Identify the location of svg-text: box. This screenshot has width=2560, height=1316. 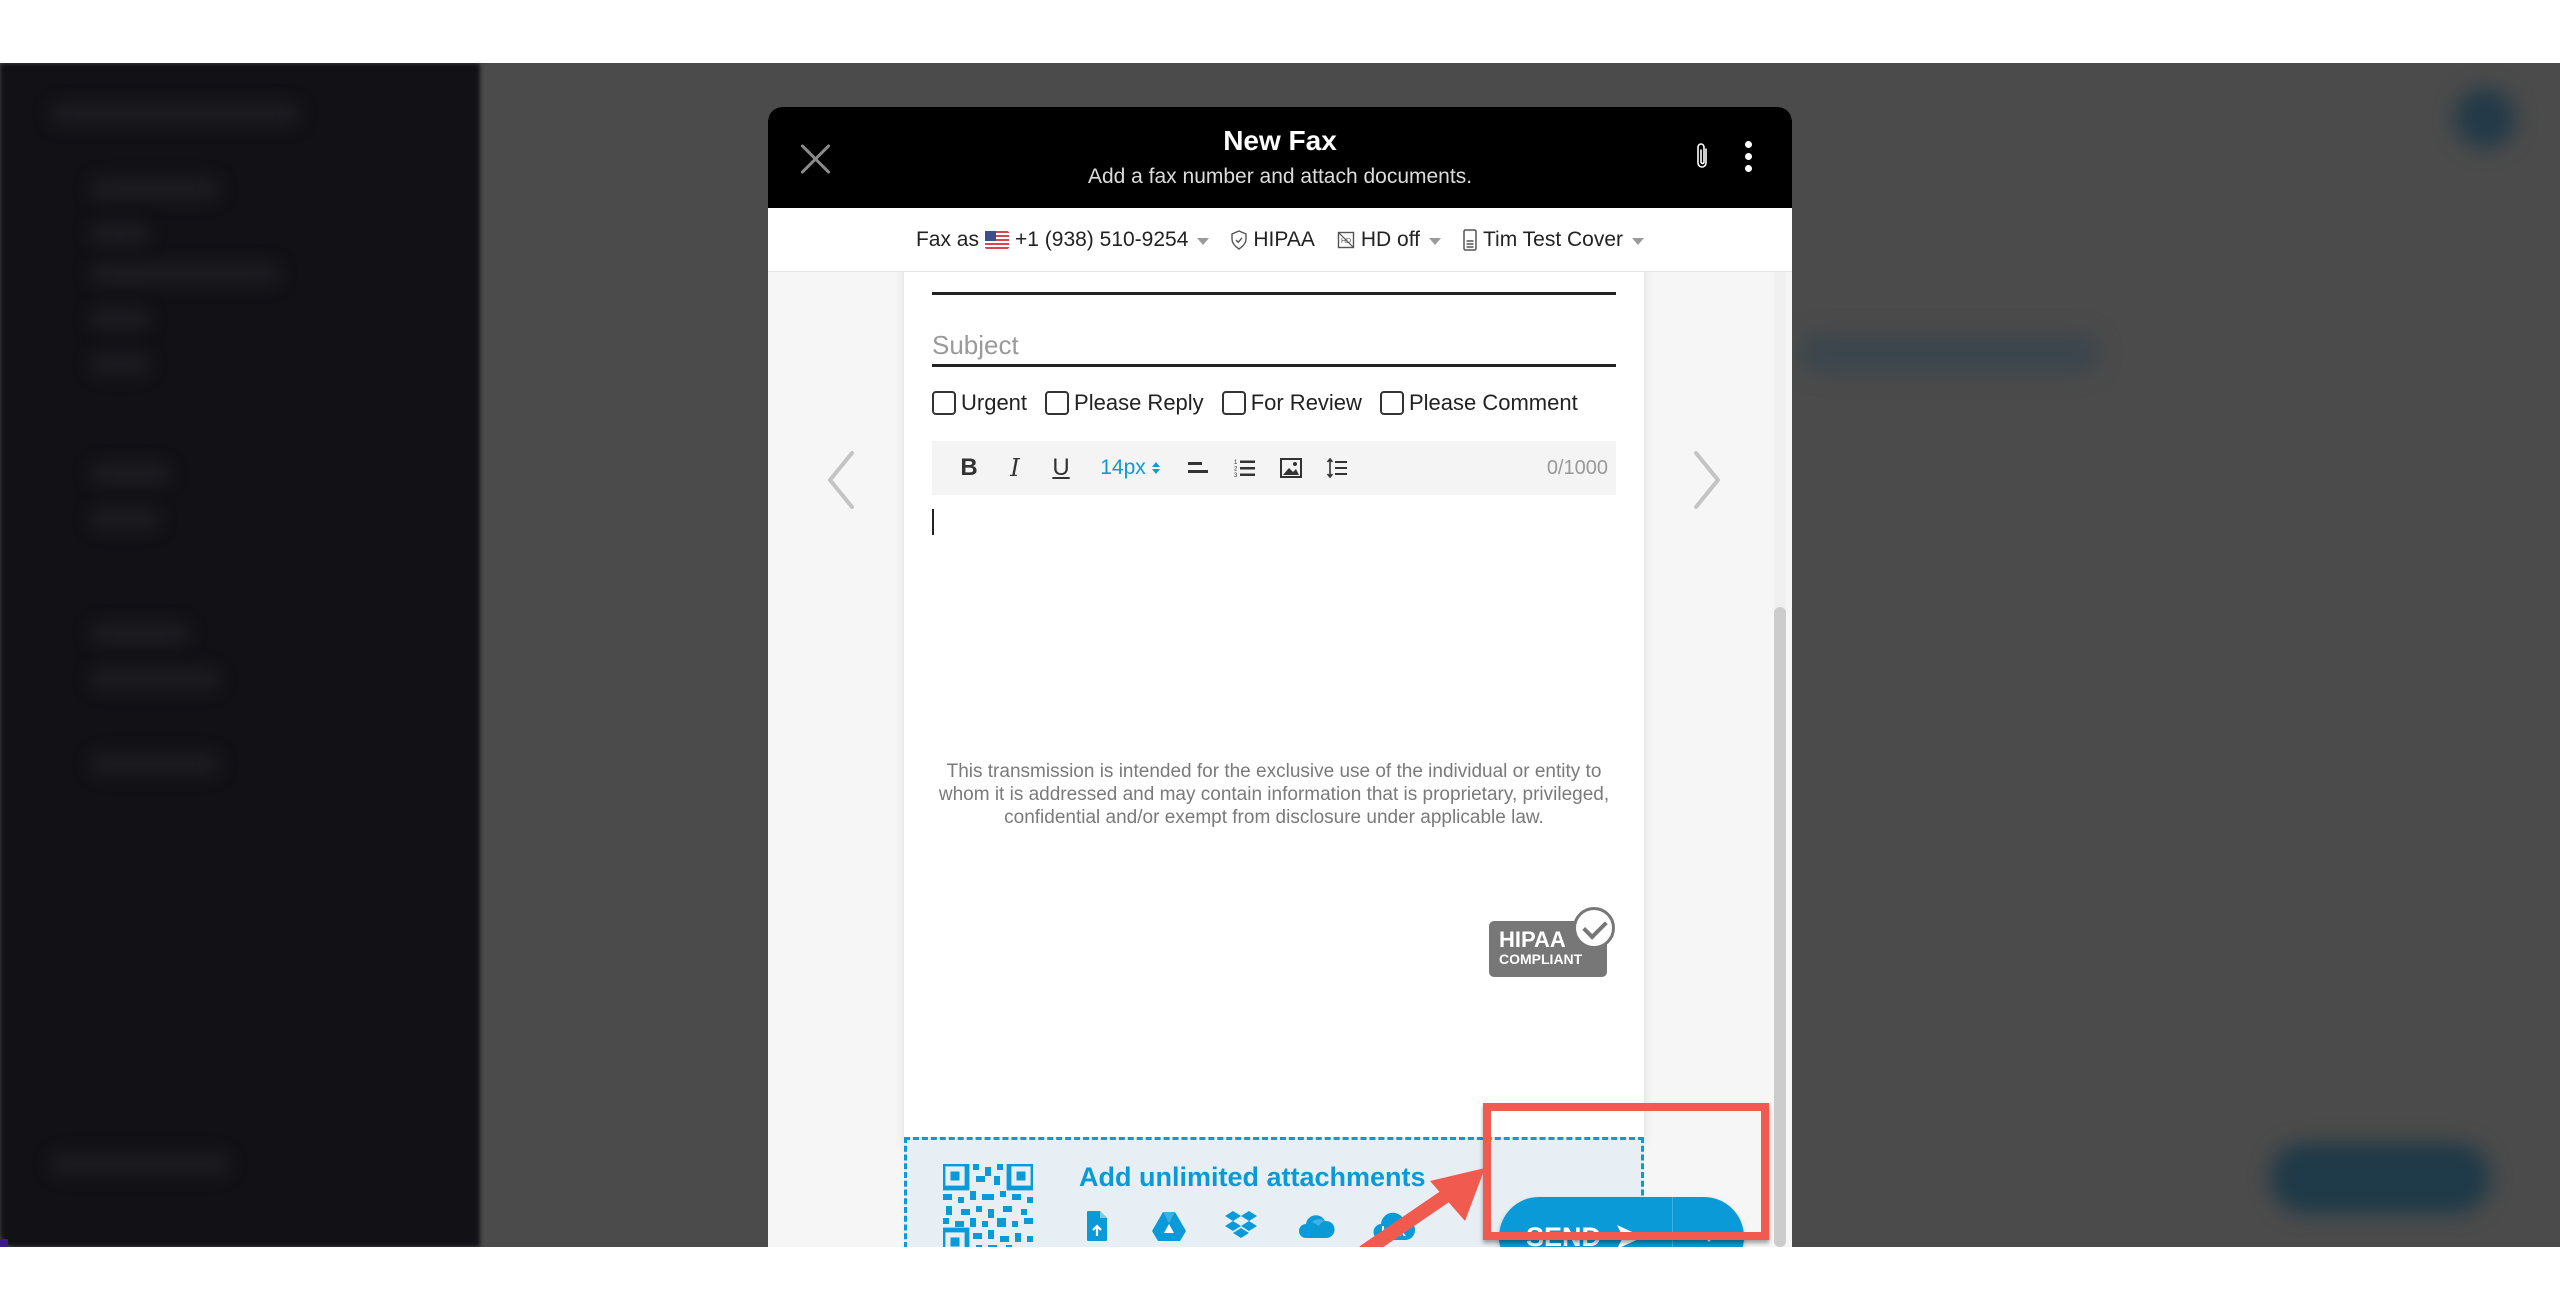
(1393, 1231).